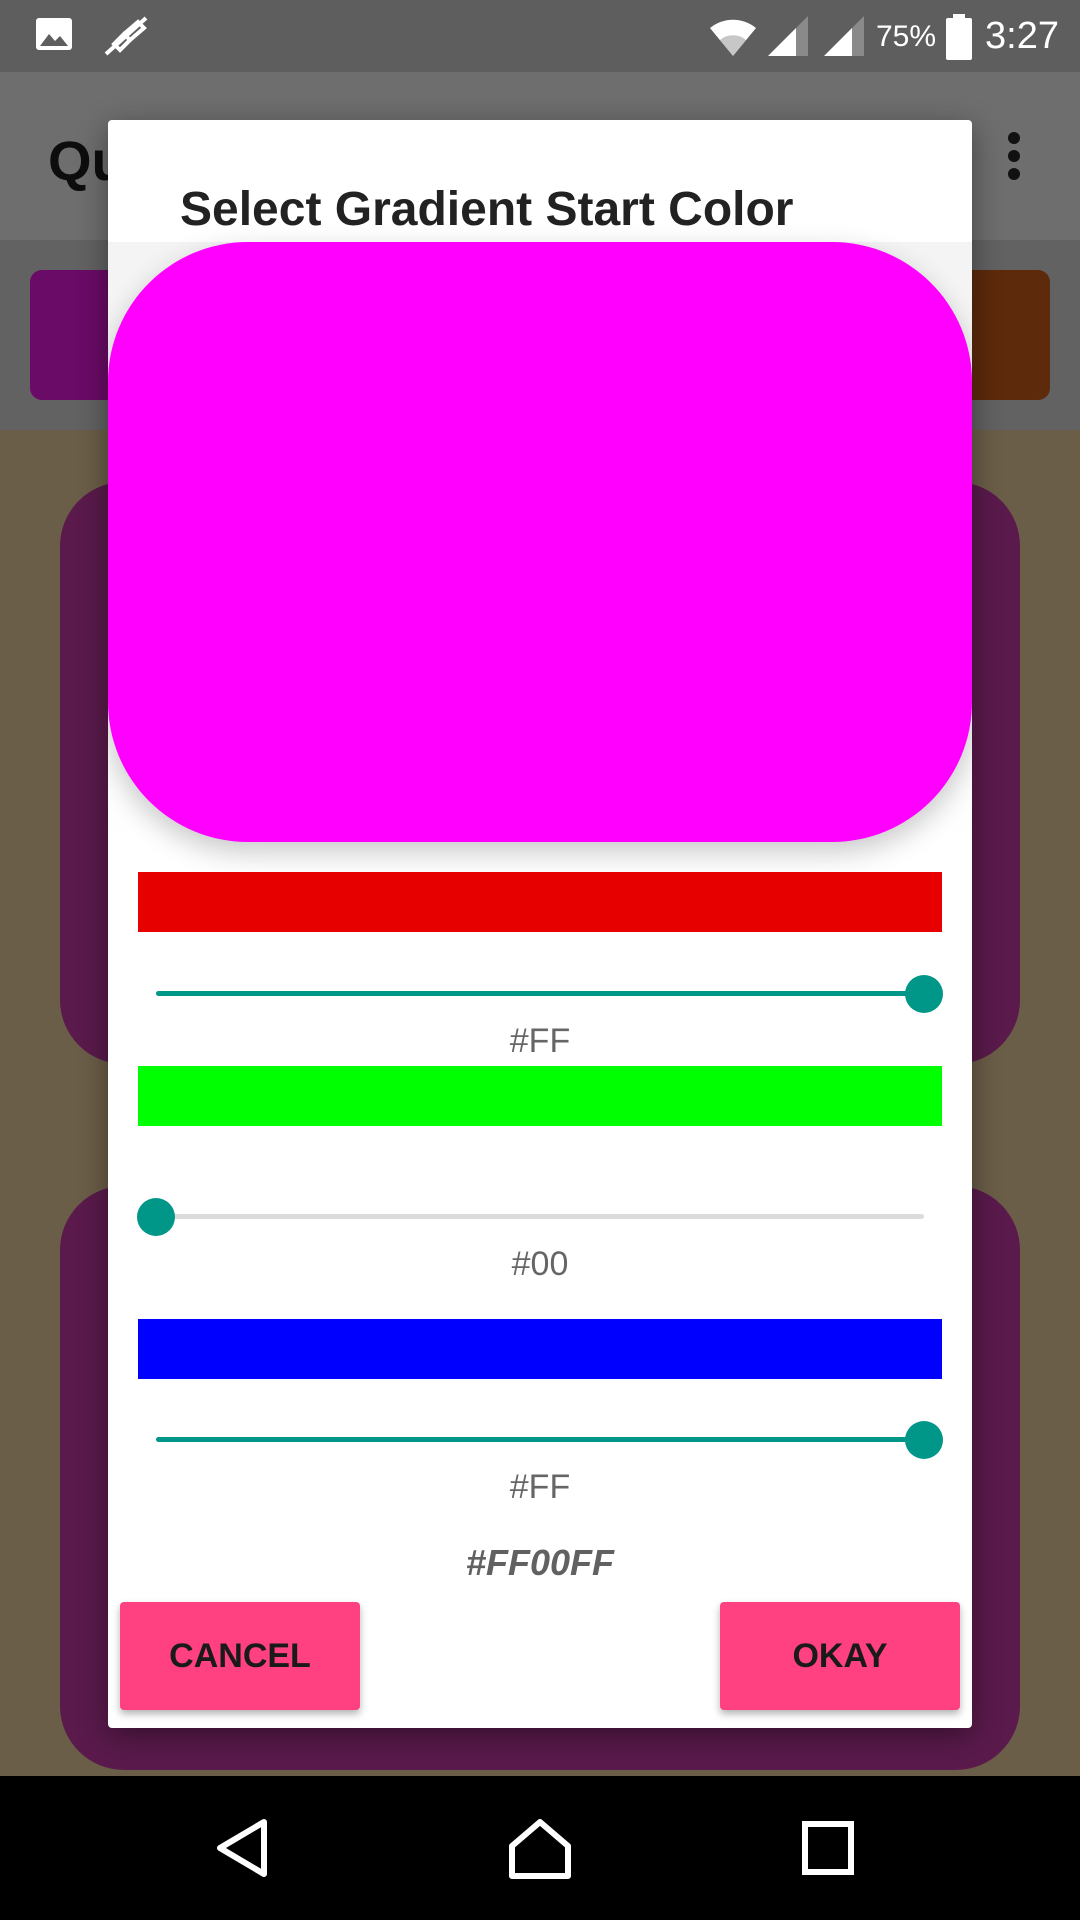 This screenshot has width=1080, height=1920. Describe the element at coordinates (540, 1041) in the screenshot. I see `red-hex-label: #FF` at that location.